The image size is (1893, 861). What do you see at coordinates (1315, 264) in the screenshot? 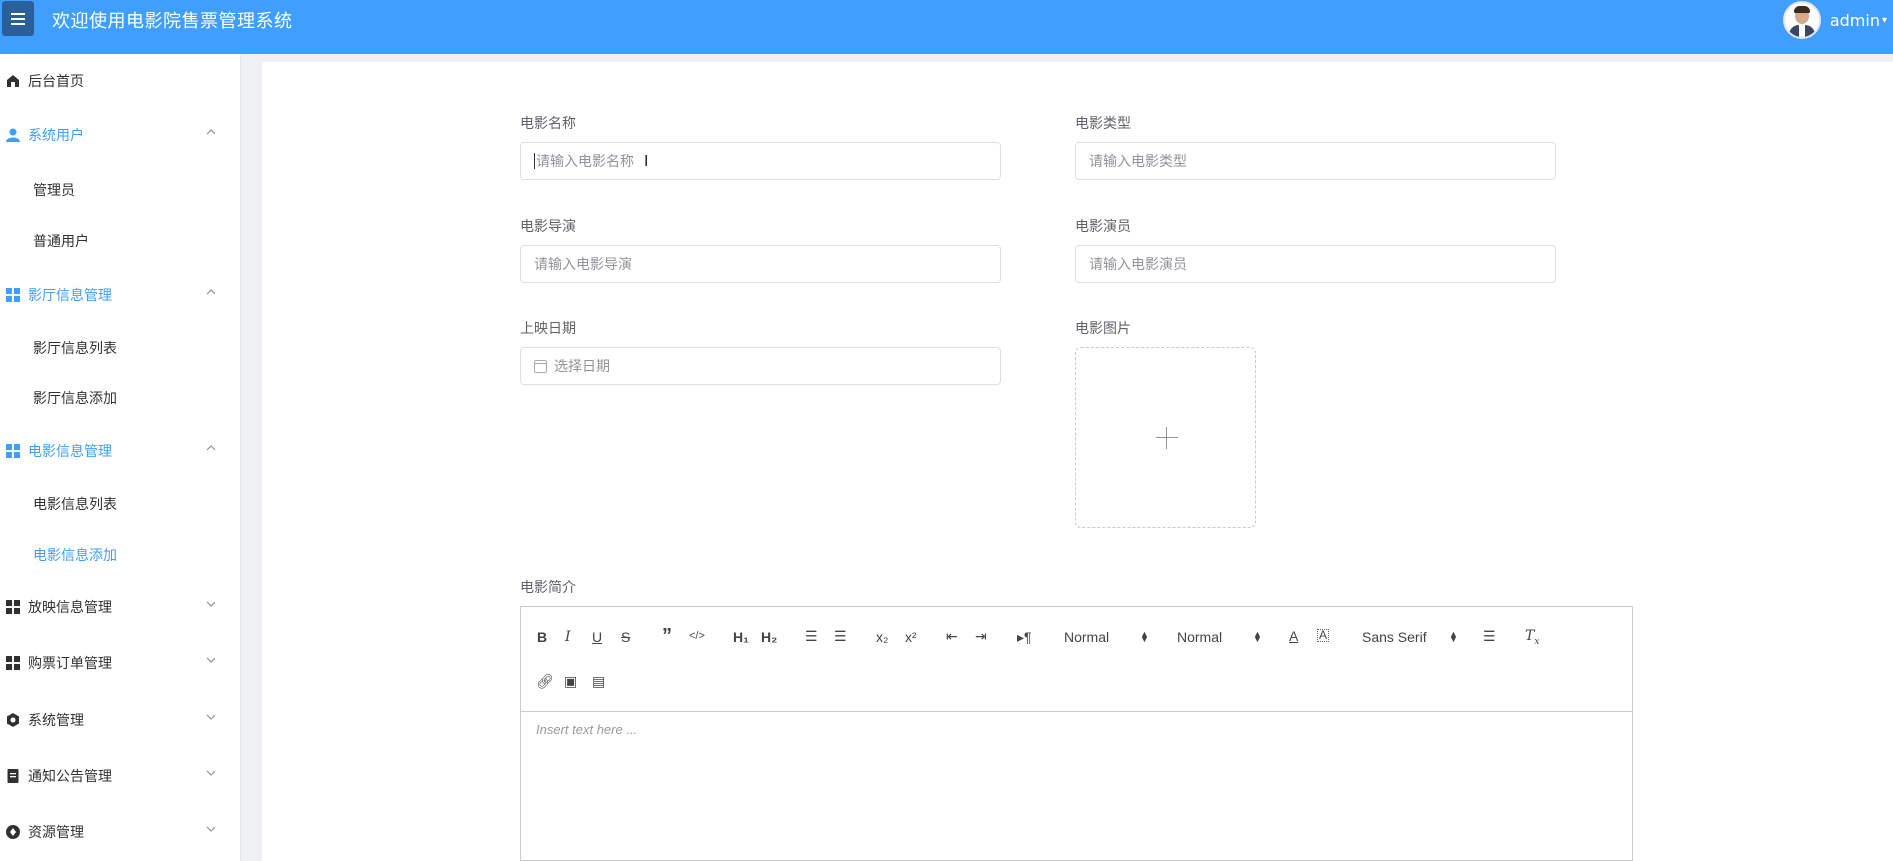
I see `movie-actors-input: 请输入电影演员` at bounding box center [1315, 264].